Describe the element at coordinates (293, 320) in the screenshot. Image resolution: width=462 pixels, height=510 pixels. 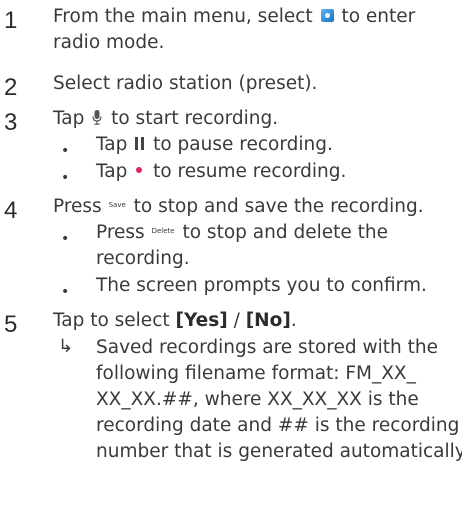
I see `step-text-part: .` at that location.